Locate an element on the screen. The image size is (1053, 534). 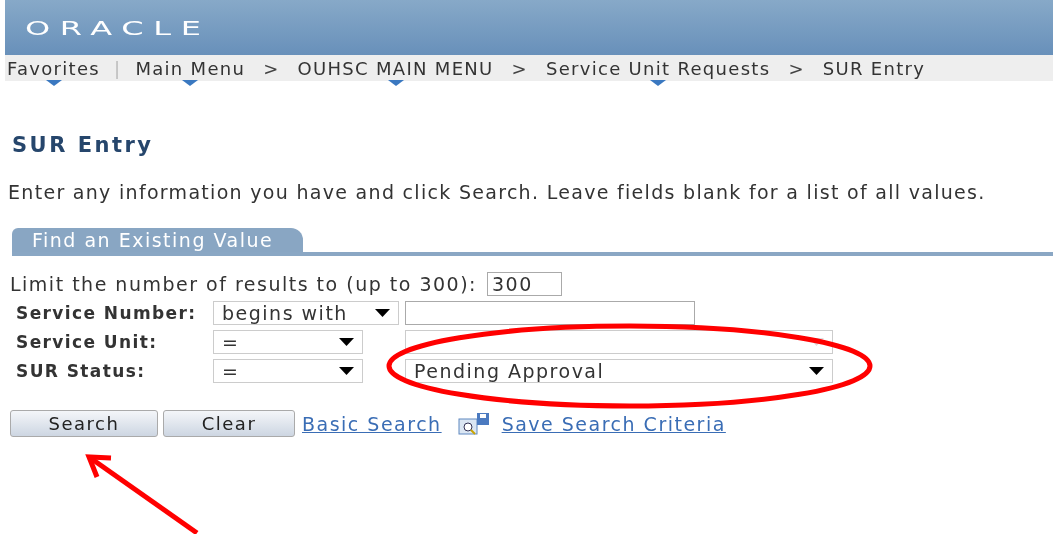
operator-dropdown: begins with is located at coordinates (306, 313).